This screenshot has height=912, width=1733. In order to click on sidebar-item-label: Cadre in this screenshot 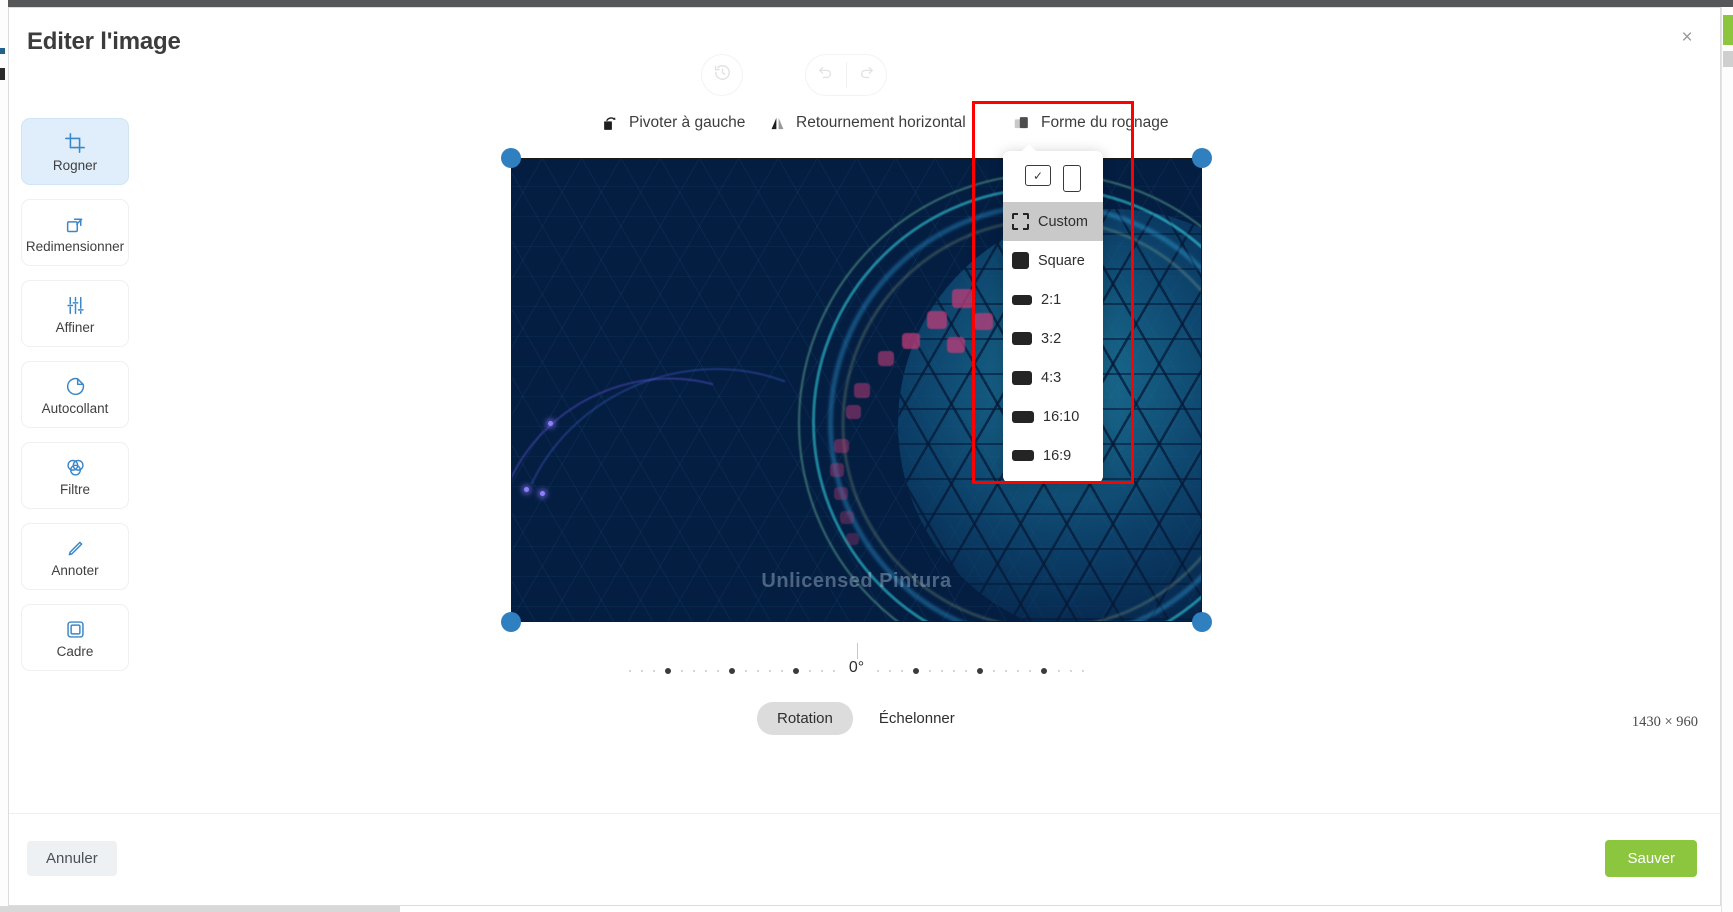, I will do `click(75, 651)`.